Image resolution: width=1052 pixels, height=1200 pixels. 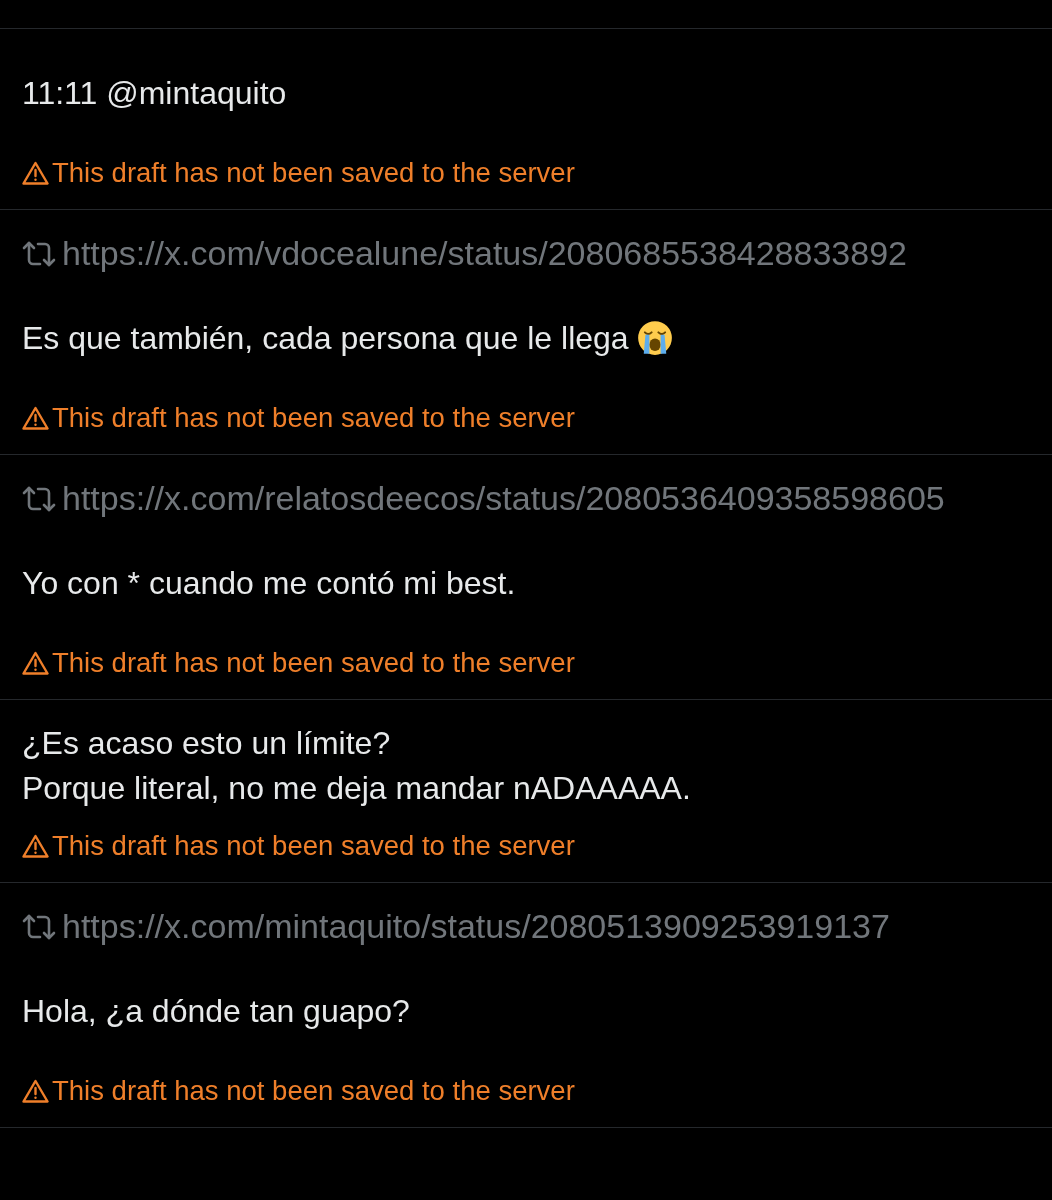 I want to click on quoted-post-link: https://x.com/vdocealune/status/2080685538428833892, so click(x=484, y=253).